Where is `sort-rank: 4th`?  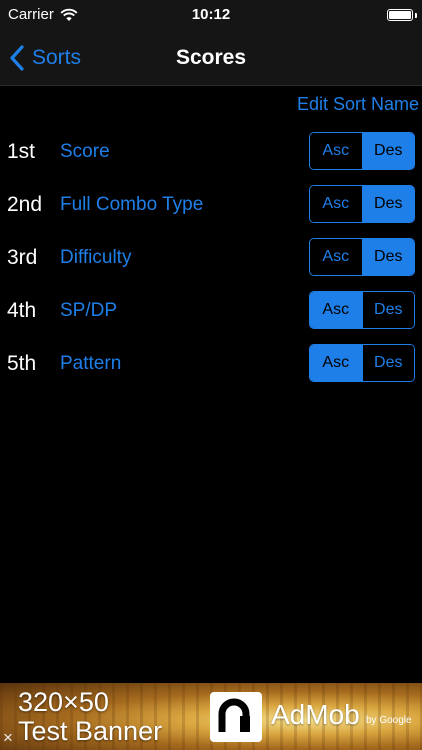 sort-rank: 4th is located at coordinates (22, 310).